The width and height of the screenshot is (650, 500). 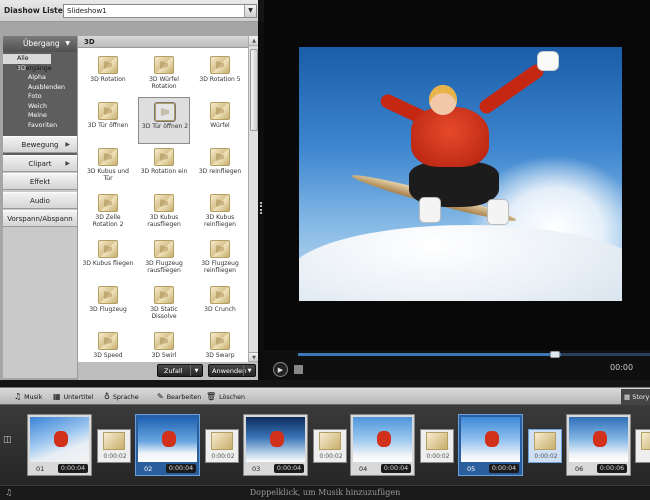 What do you see at coordinates (40, 88) in the screenshot?
I see `subcategory-3: Ausblenden` at bounding box center [40, 88].